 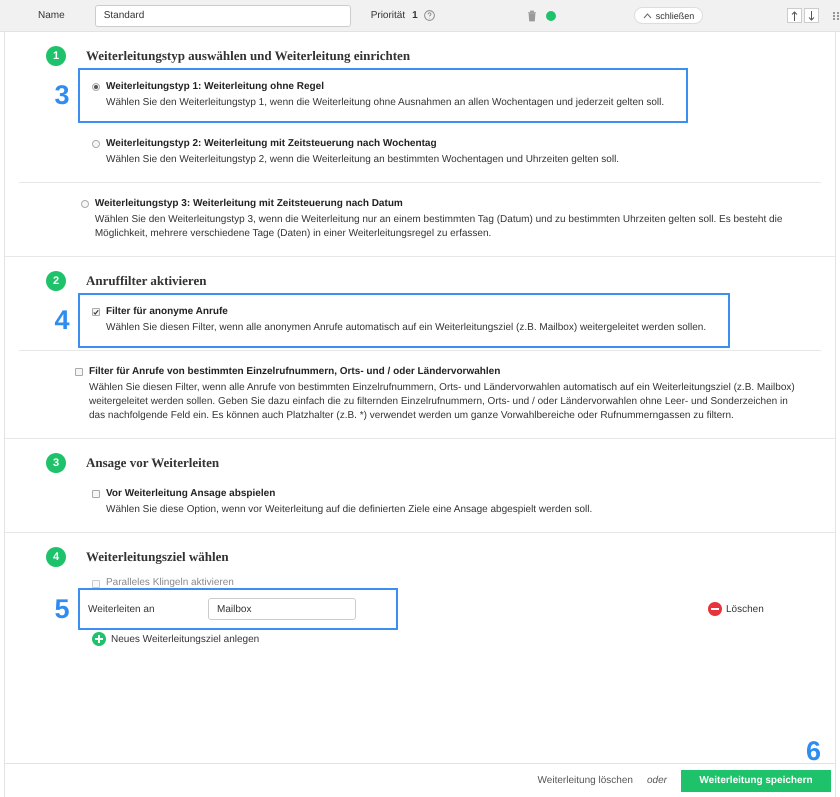 I want to click on priority-value: 1, so click(x=415, y=15).